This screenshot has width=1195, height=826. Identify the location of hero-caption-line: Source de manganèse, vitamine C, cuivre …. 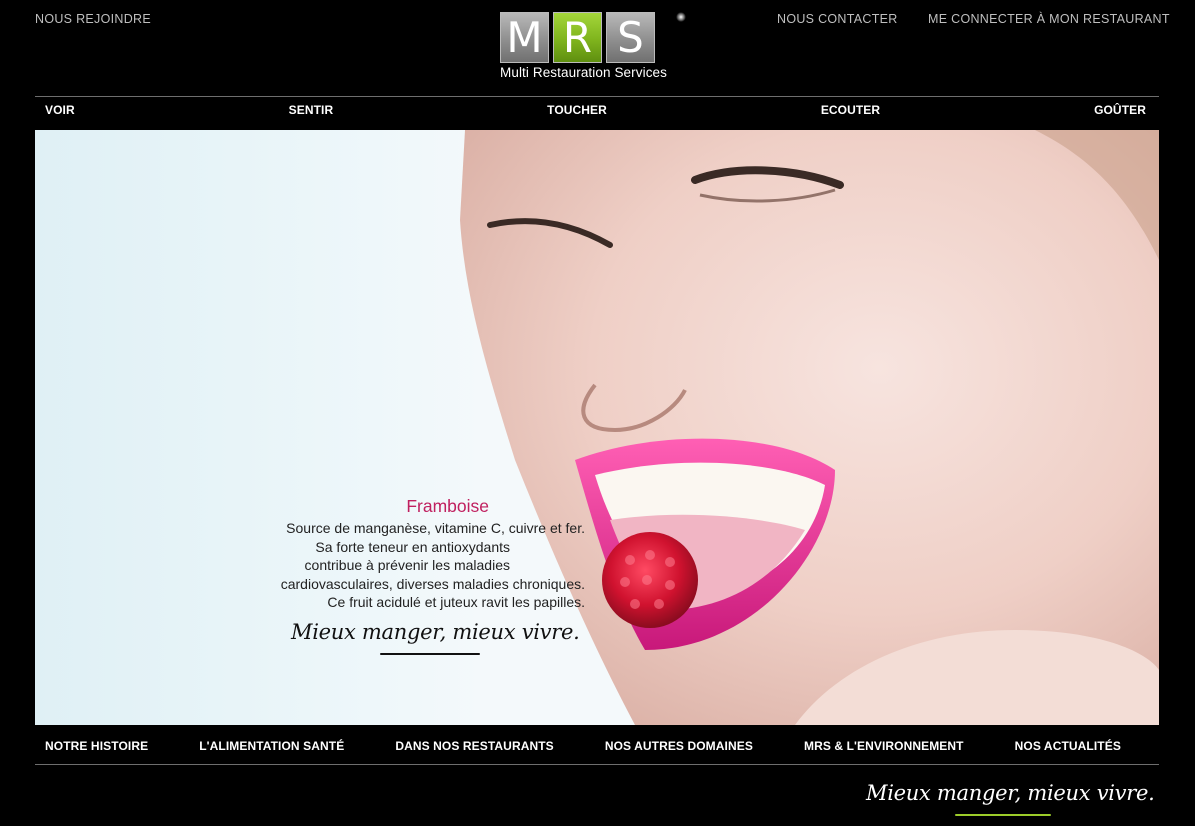
(435, 528).